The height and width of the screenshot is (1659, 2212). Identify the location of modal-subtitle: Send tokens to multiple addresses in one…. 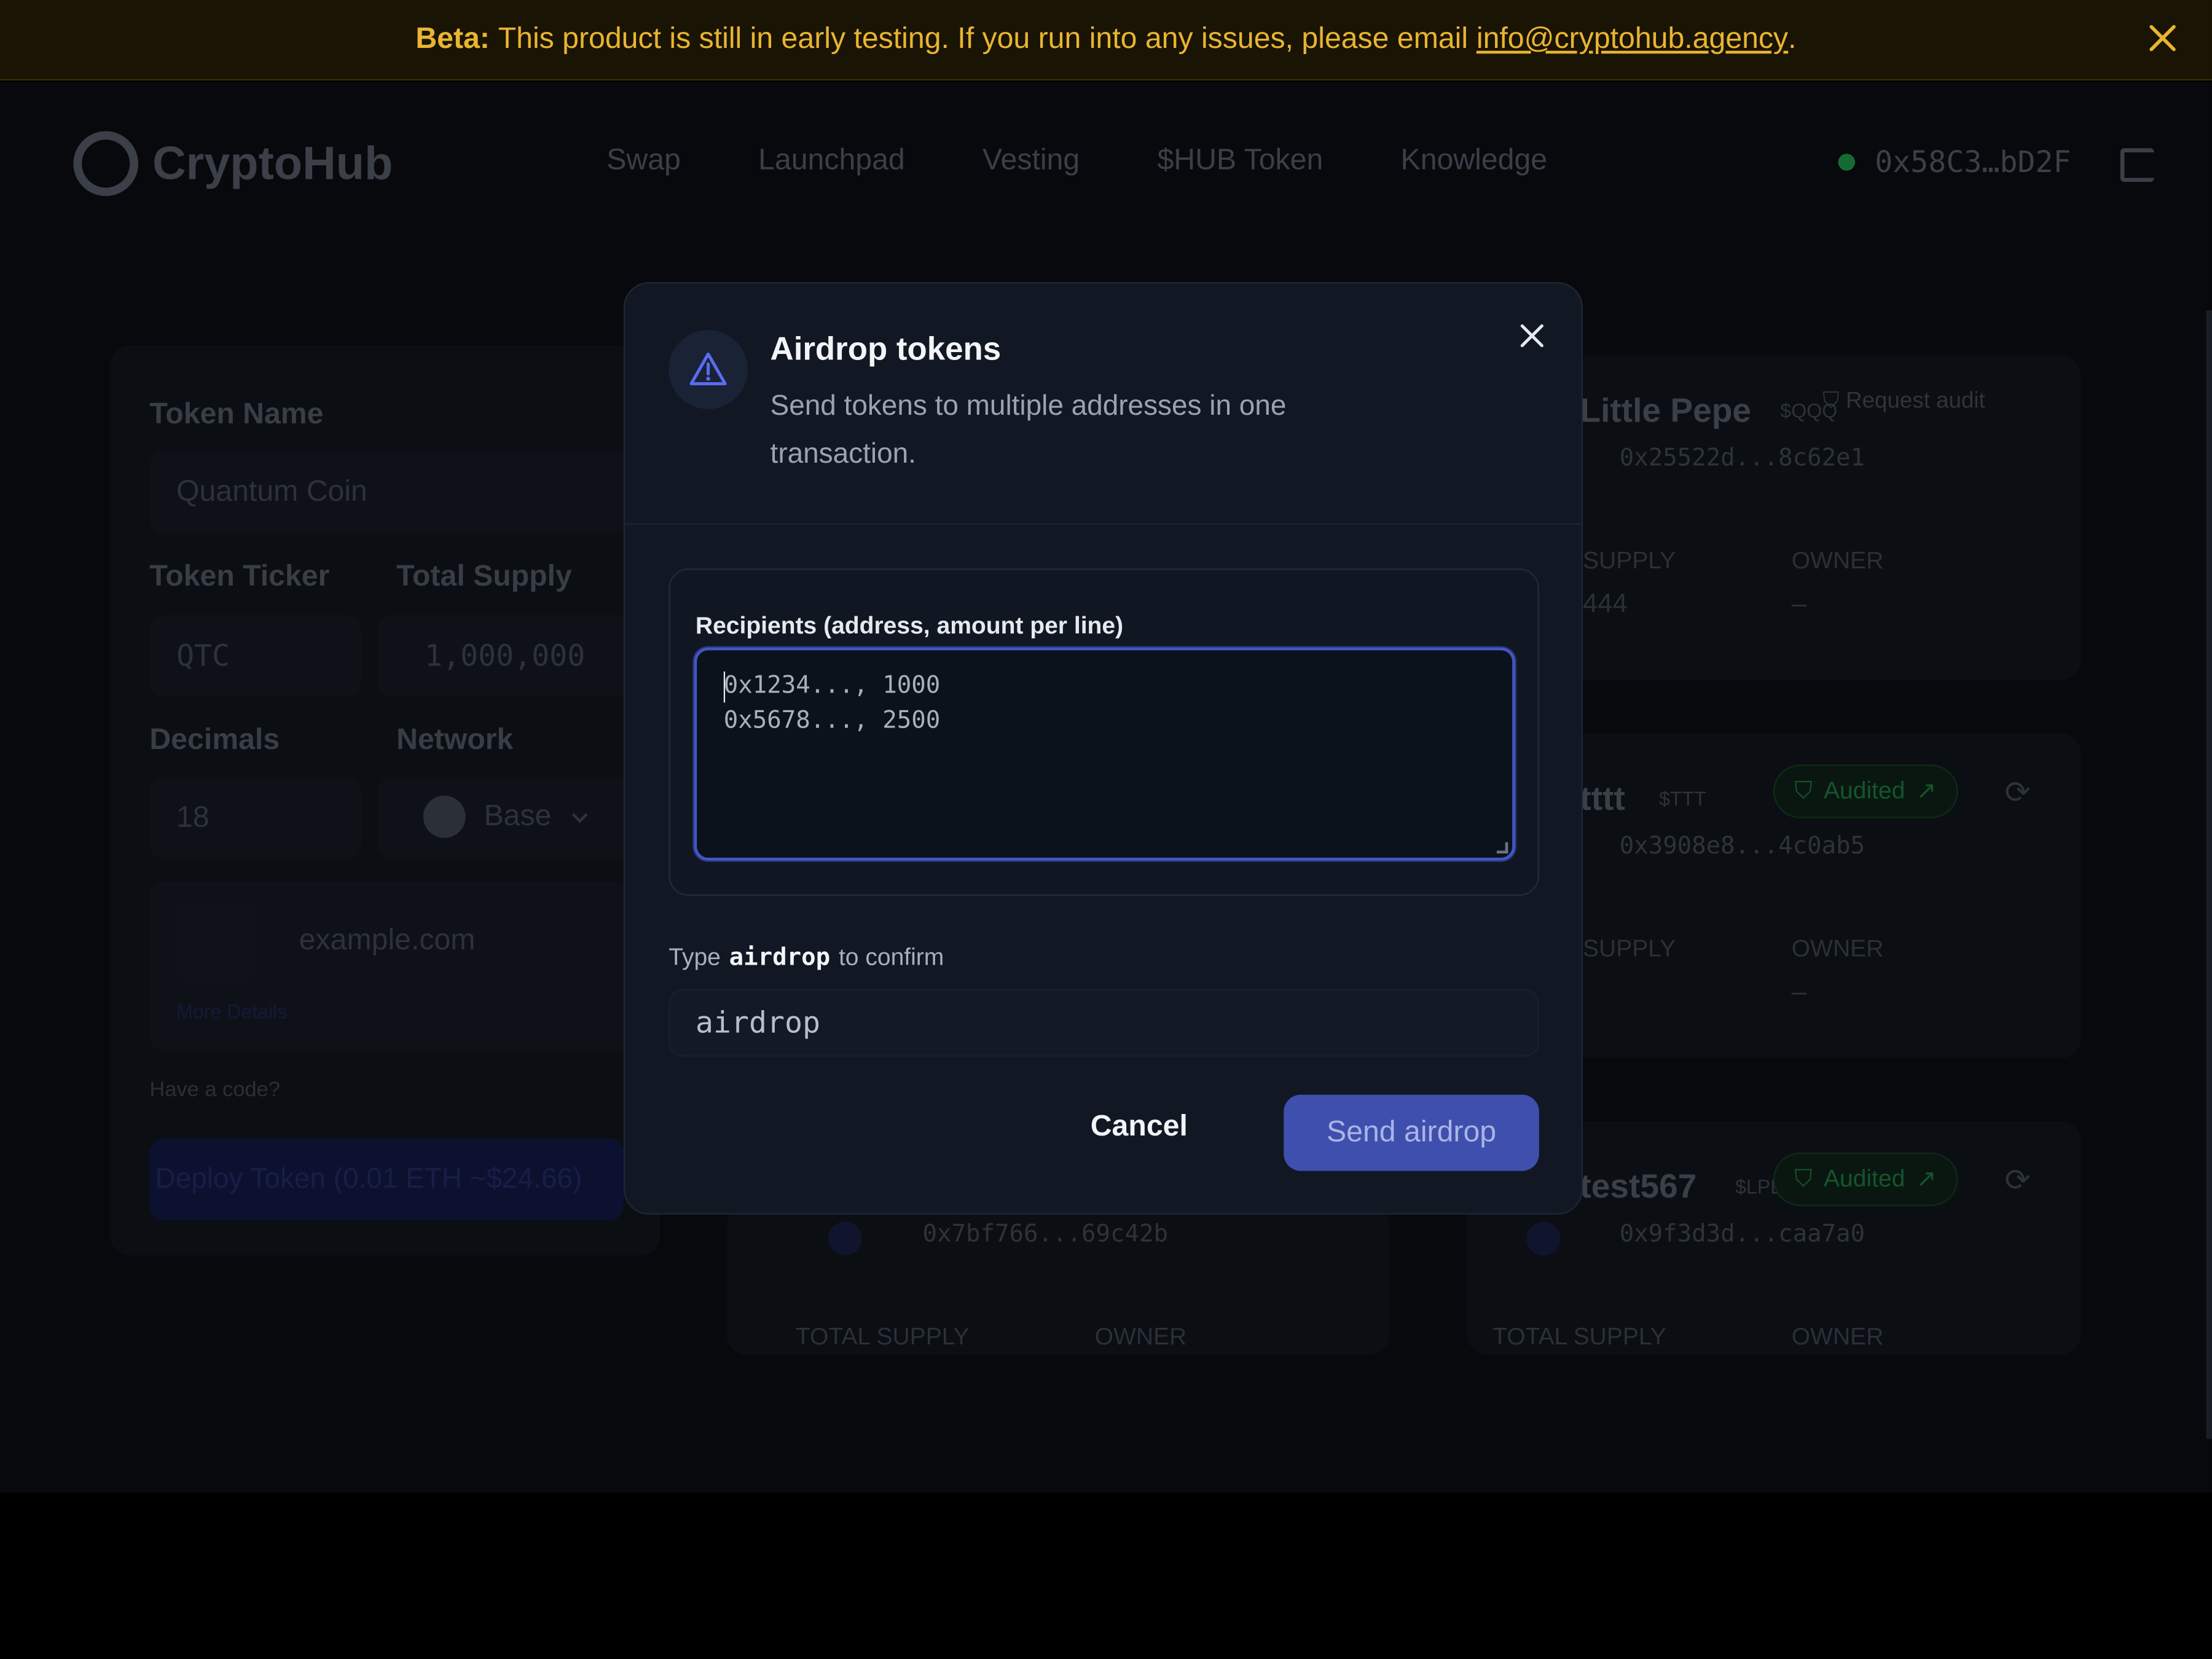
(1028, 430).